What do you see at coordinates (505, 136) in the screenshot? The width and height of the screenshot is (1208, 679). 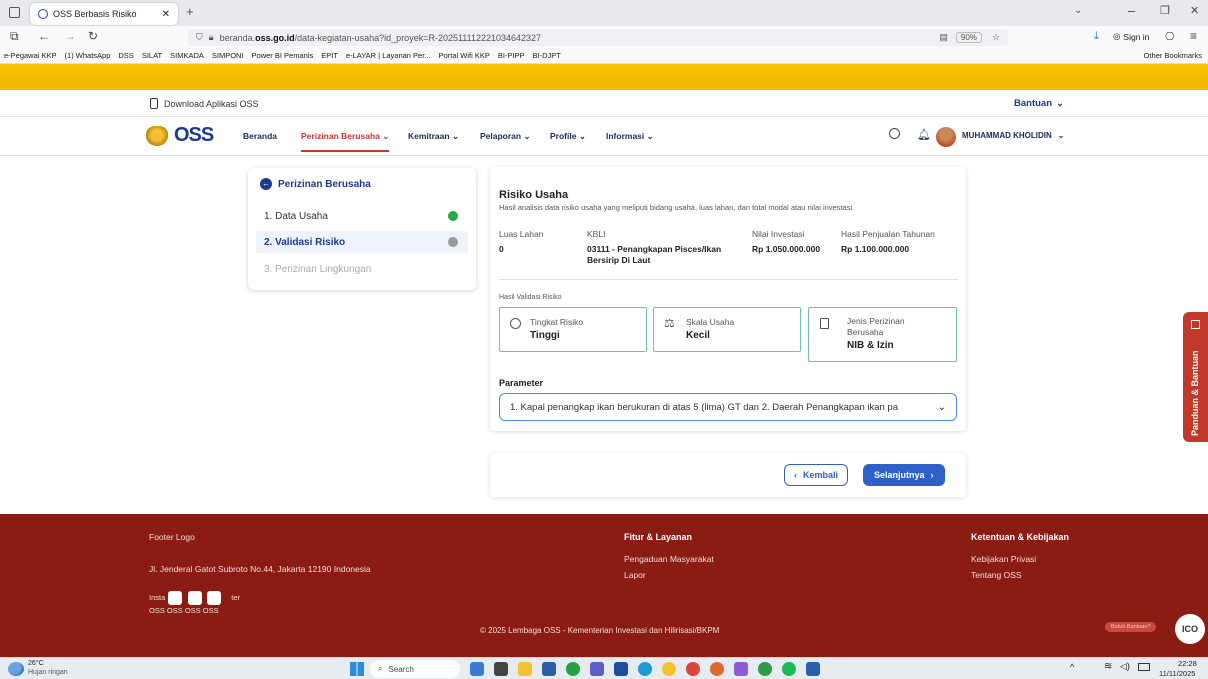 I see `nav-pelaporan: Pelaporan ⌄` at bounding box center [505, 136].